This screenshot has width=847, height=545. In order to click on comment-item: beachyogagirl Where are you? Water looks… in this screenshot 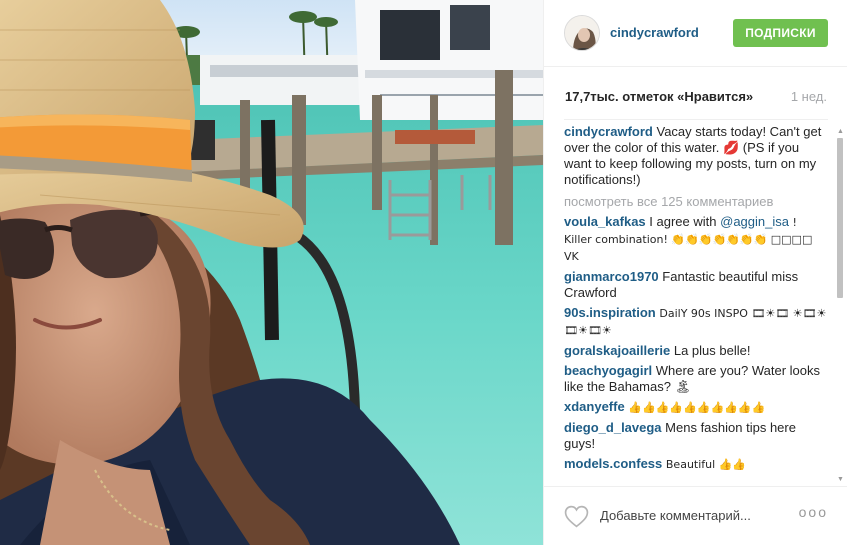, I will do `click(696, 379)`.